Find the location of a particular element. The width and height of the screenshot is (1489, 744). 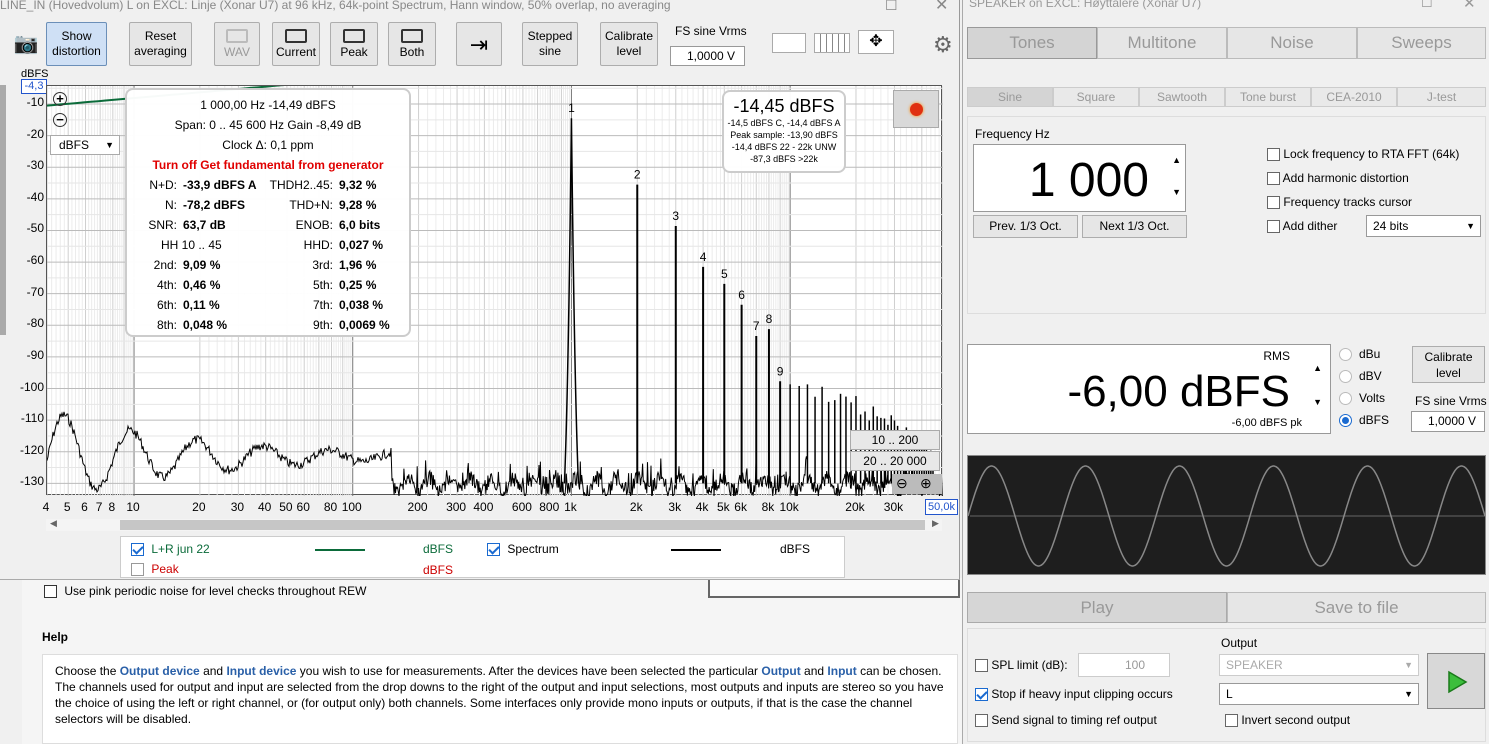

tab-sweeps: Sweeps is located at coordinates (1421, 43).